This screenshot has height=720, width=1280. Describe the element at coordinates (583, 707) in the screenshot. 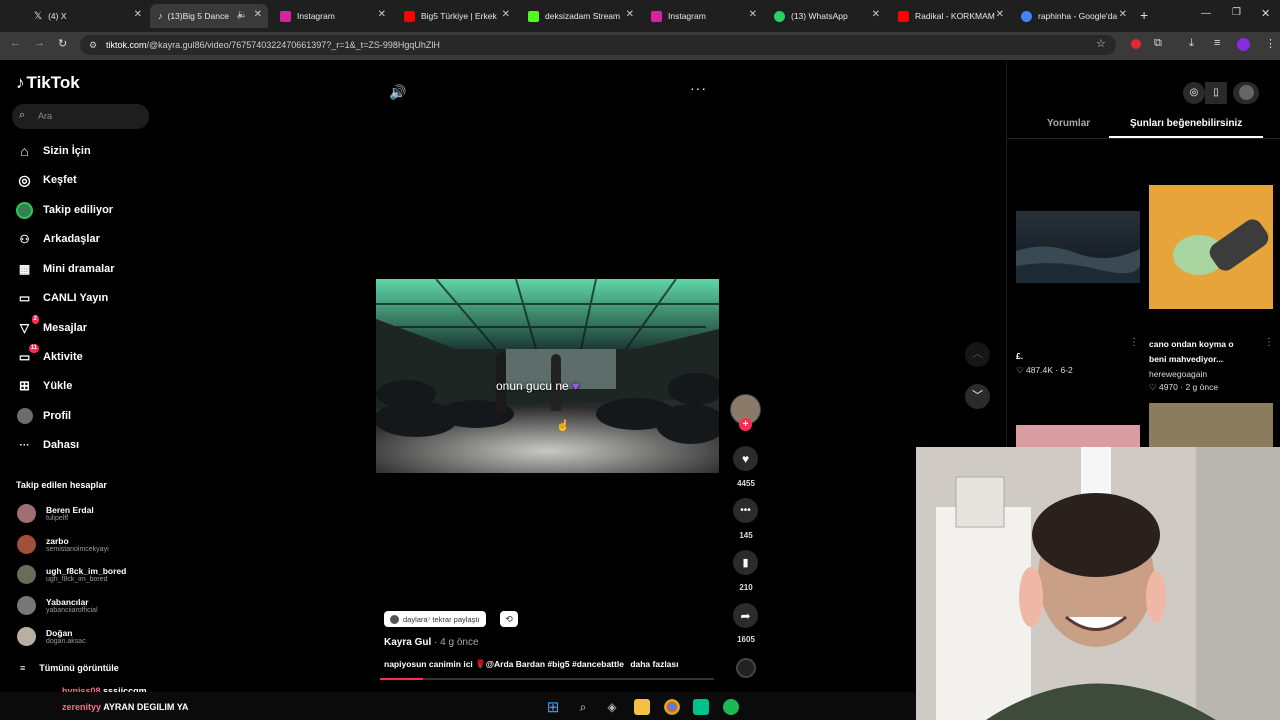

I see `search-icon: ⌕` at that location.